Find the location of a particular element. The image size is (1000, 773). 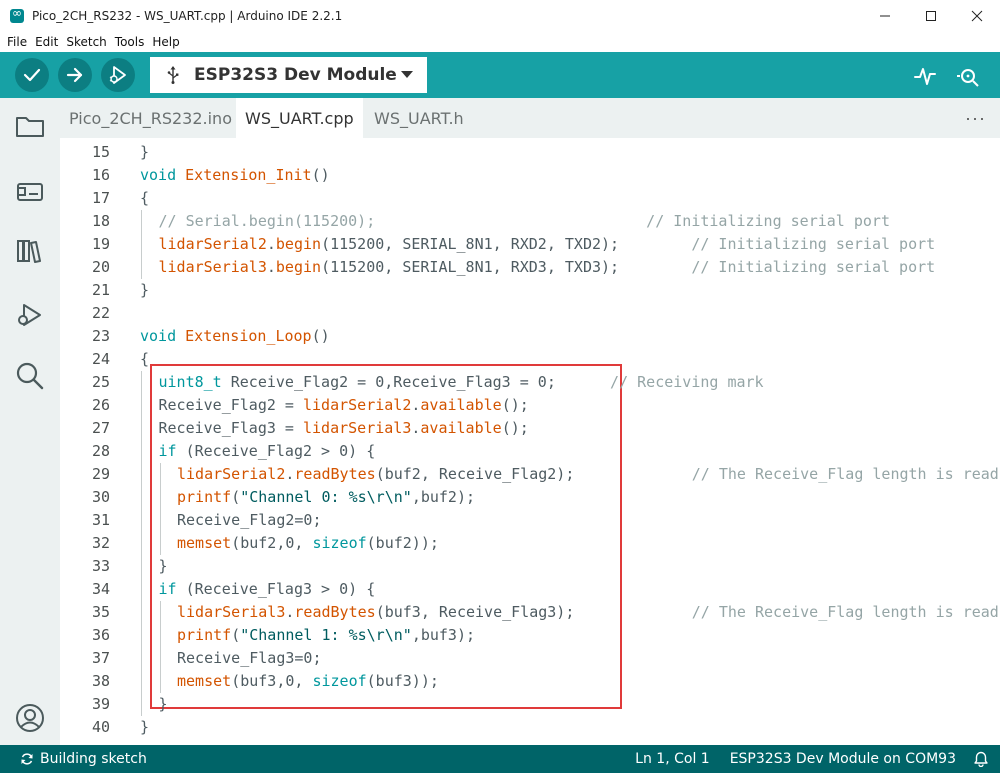

code-text: if (Receive_Flag3 > 0) { is located at coordinates (267, 589).